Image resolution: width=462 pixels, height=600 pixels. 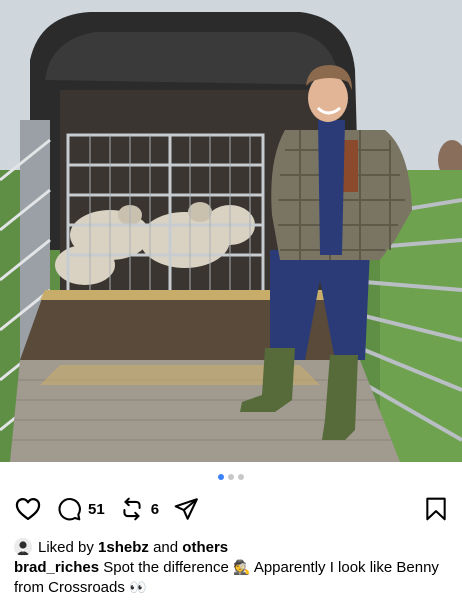 What do you see at coordinates (166, 547) in the screenshot?
I see `likes-connector: and` at bounding box center [166, 547].